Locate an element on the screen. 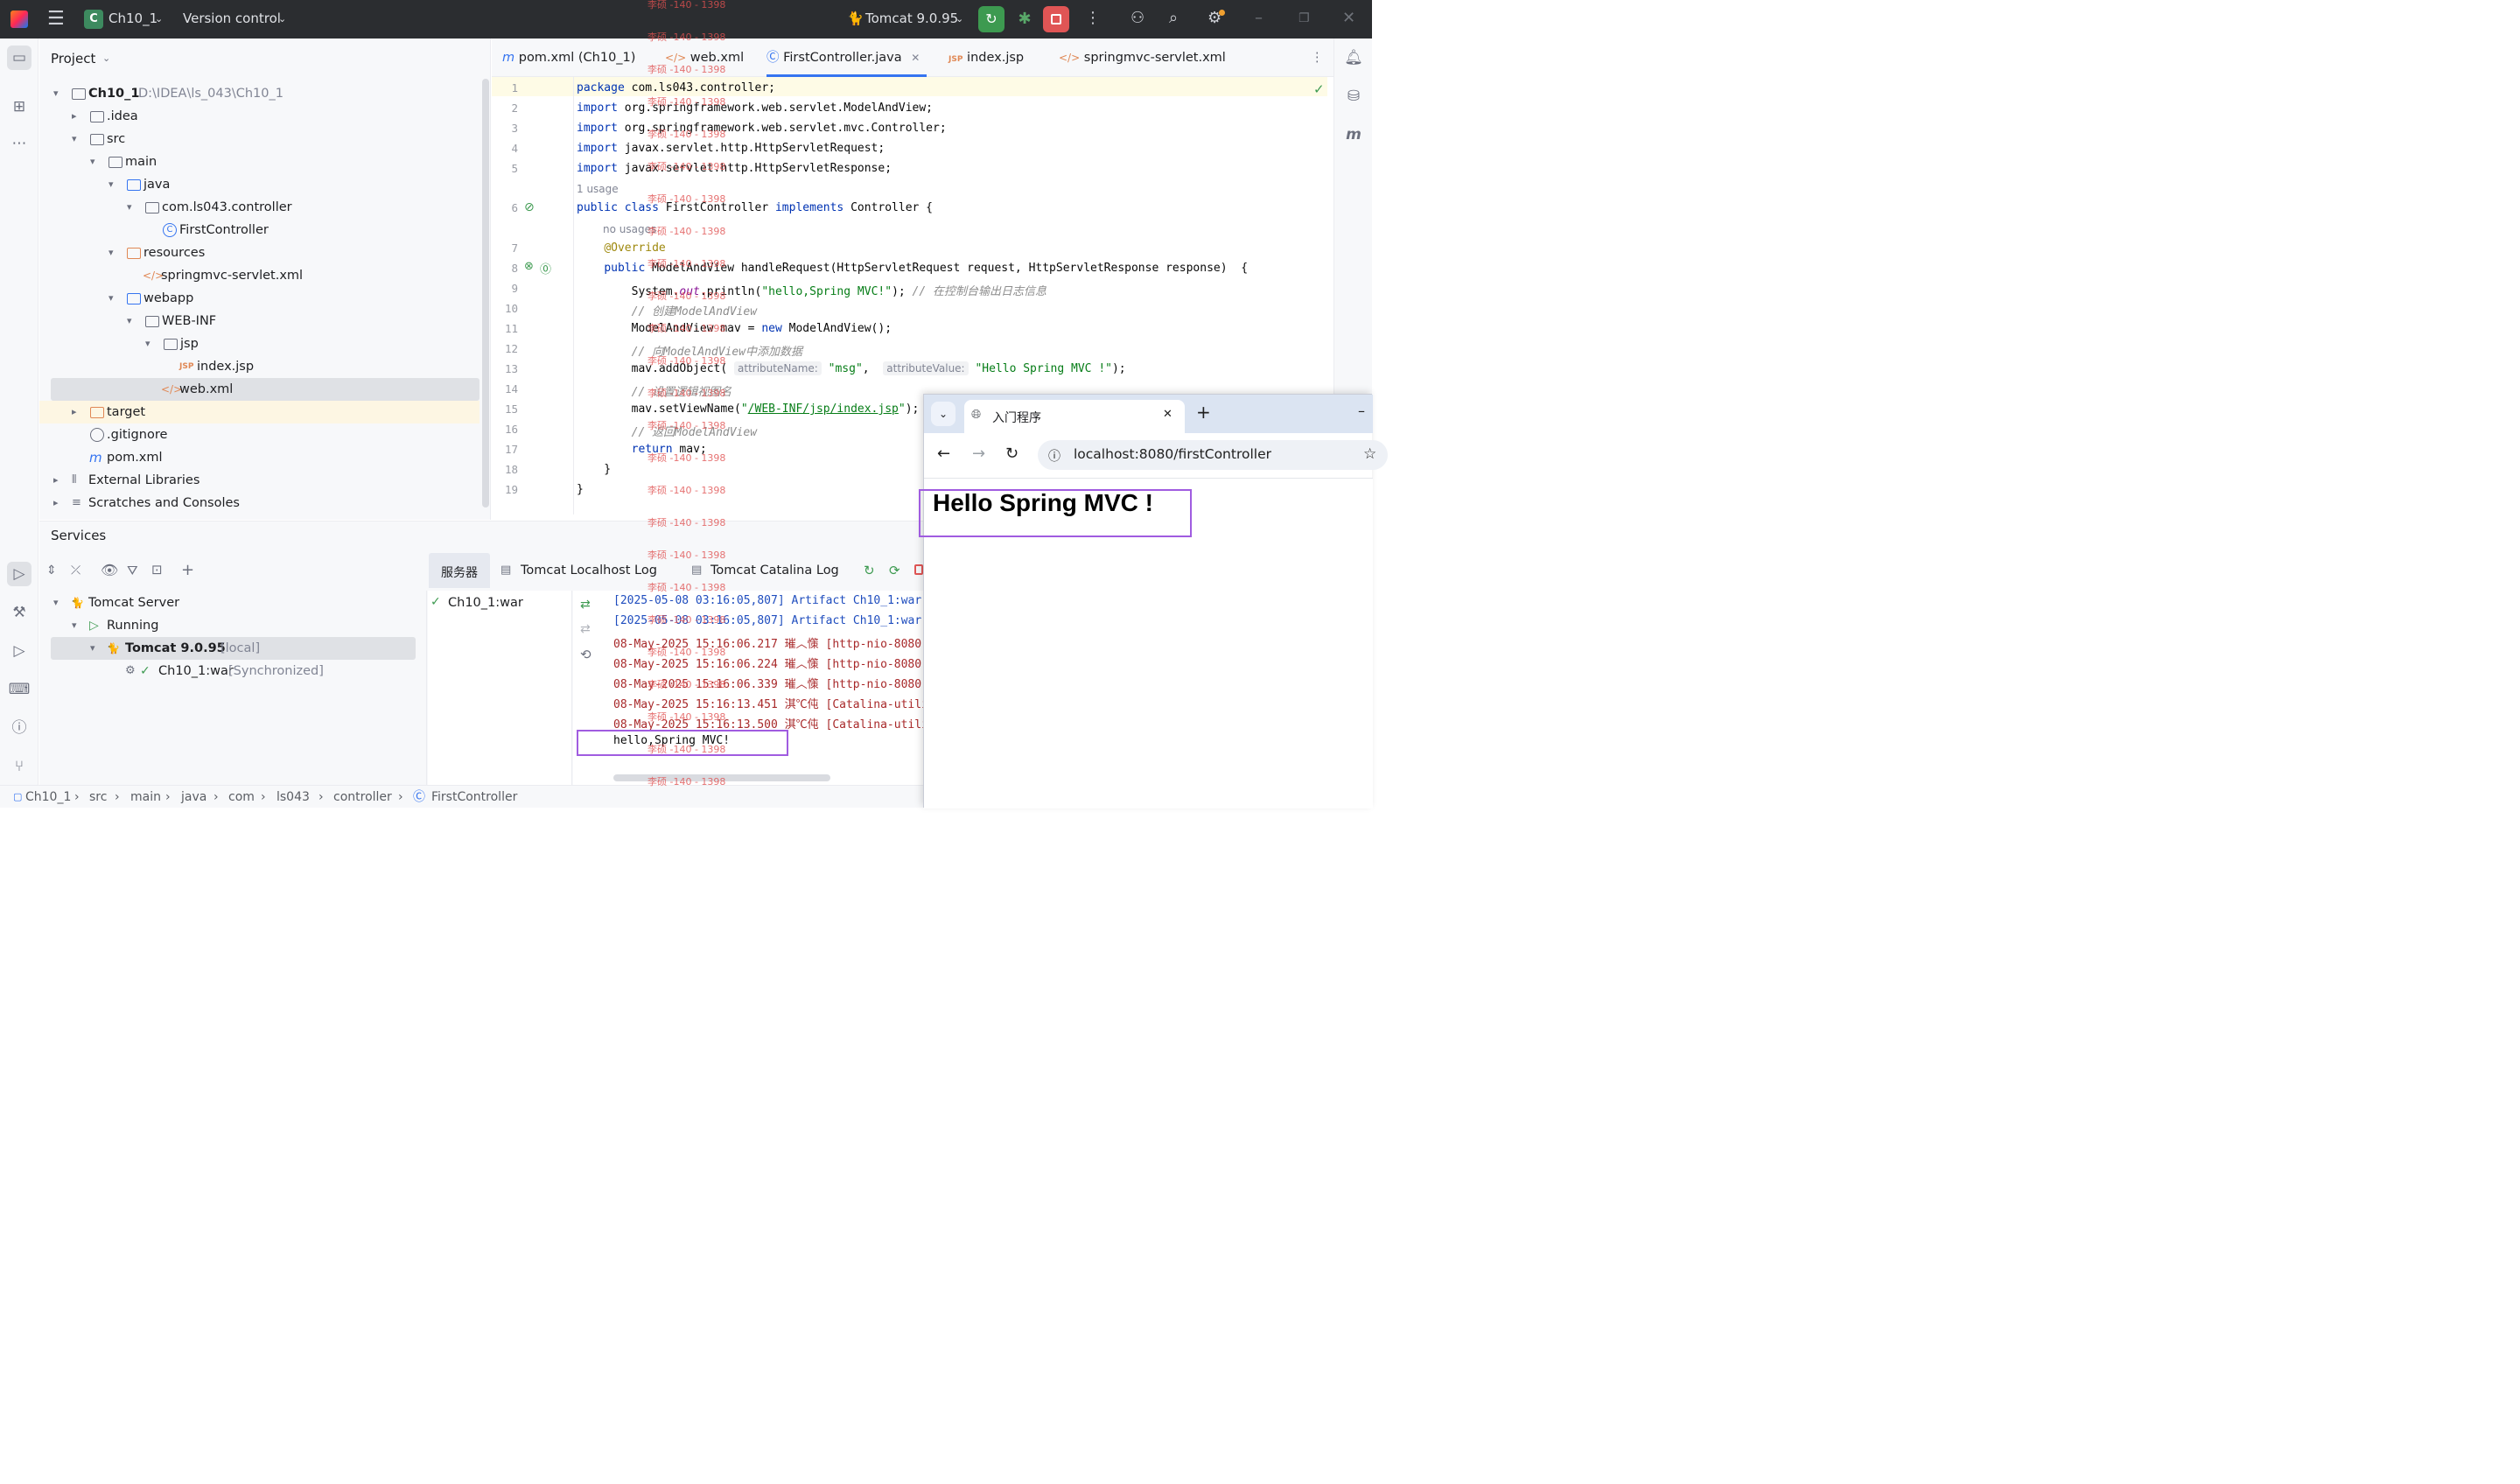  breadcrumb-com: com is located at coordinates (241, 797).